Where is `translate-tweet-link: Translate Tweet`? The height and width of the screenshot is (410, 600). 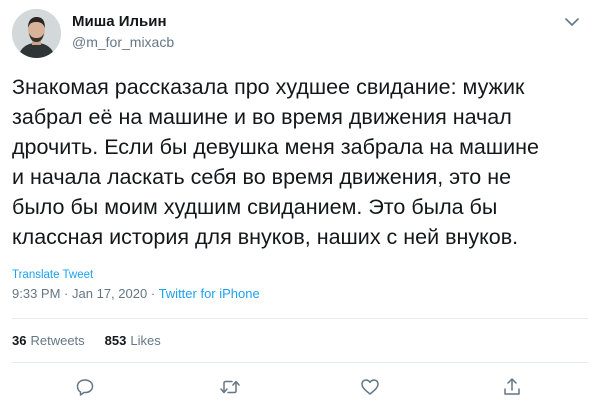
translate-tweet-link: Translate Tweet is located at coordinates (52, 275).